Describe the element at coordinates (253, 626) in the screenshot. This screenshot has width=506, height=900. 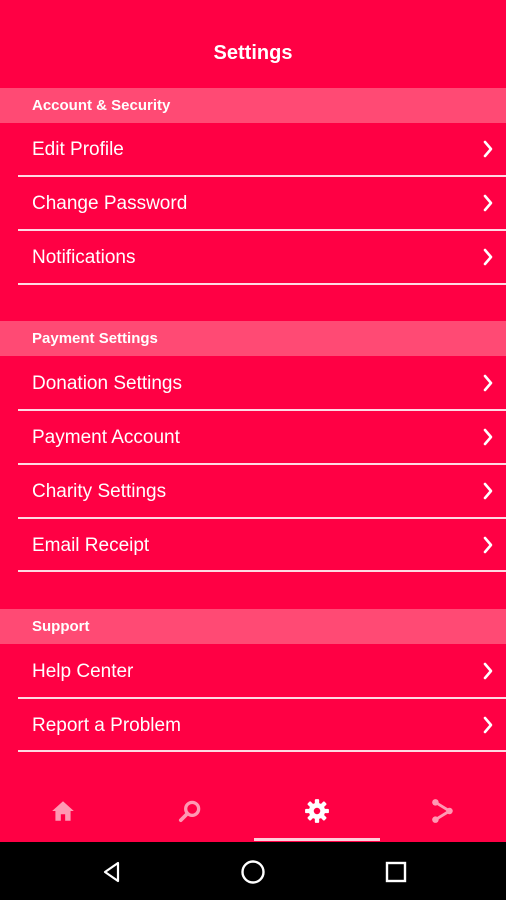
I see `section-header-support: Support` at that location.